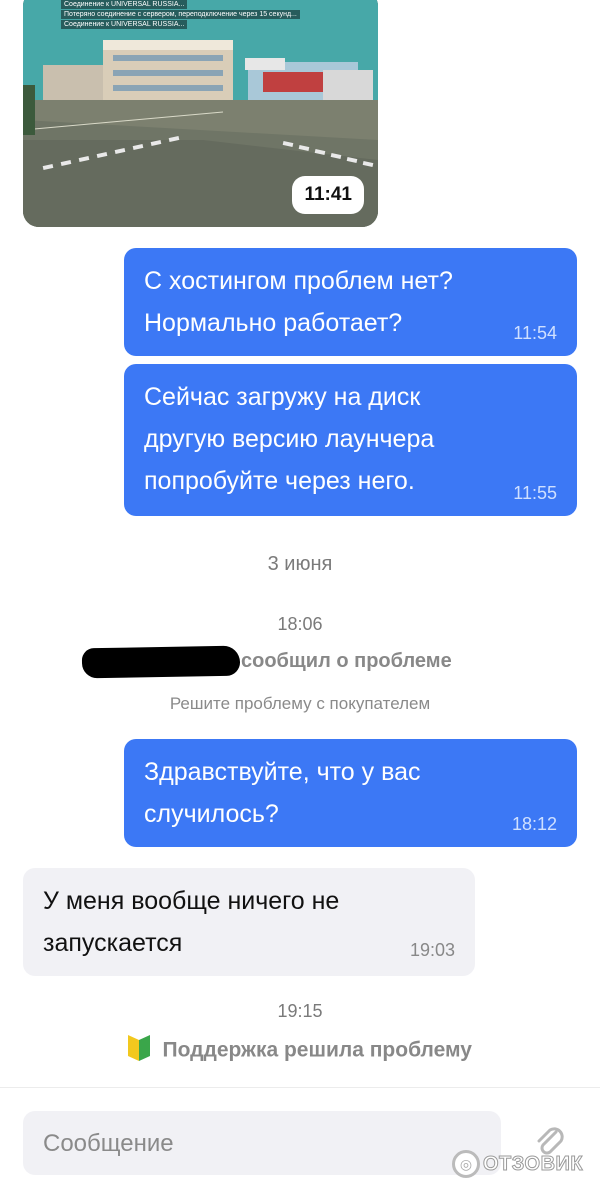 The width and height of the screenshot is (600, 1193). I want to click on date-separator: 3 июня, so click(300, 564).